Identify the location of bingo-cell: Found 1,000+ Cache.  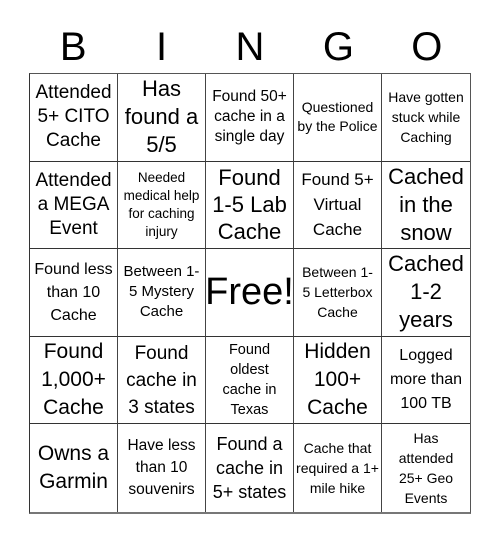
(74, 380).